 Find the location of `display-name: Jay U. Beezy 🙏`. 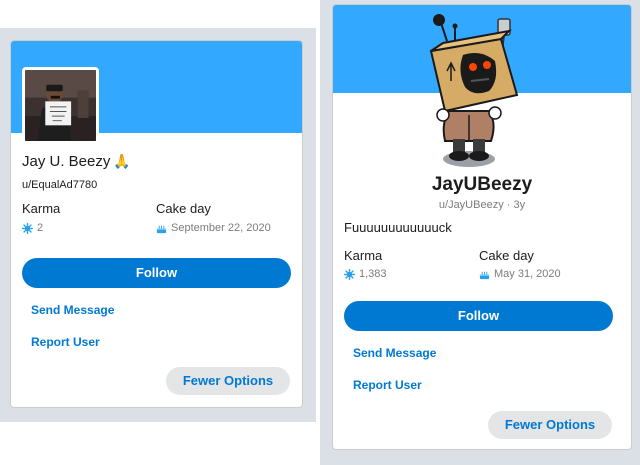

display-name: Jay U. Beezy 🙏 is located at coordinates (76, 161).